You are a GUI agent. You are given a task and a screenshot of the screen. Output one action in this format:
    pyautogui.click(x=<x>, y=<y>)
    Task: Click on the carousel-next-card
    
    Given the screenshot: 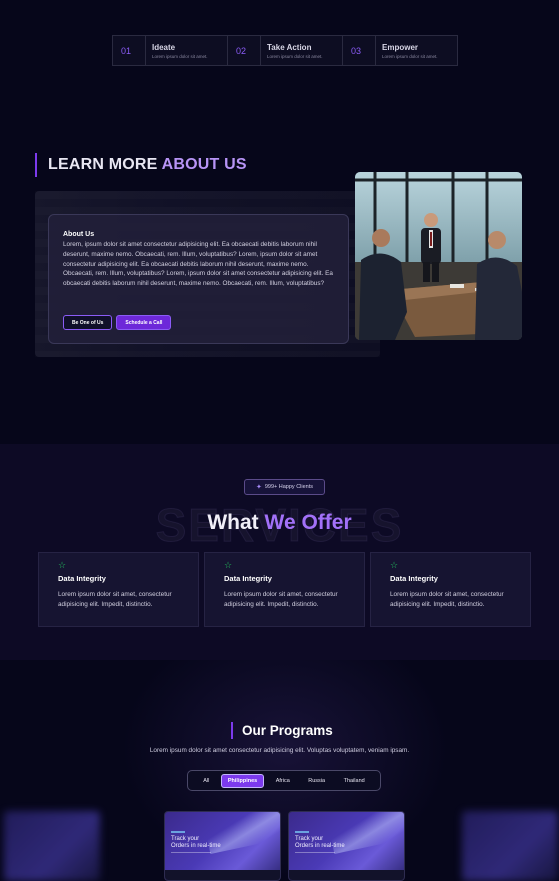 What is the action you would take?
    pyautogui.click(x=510, y=846)
    